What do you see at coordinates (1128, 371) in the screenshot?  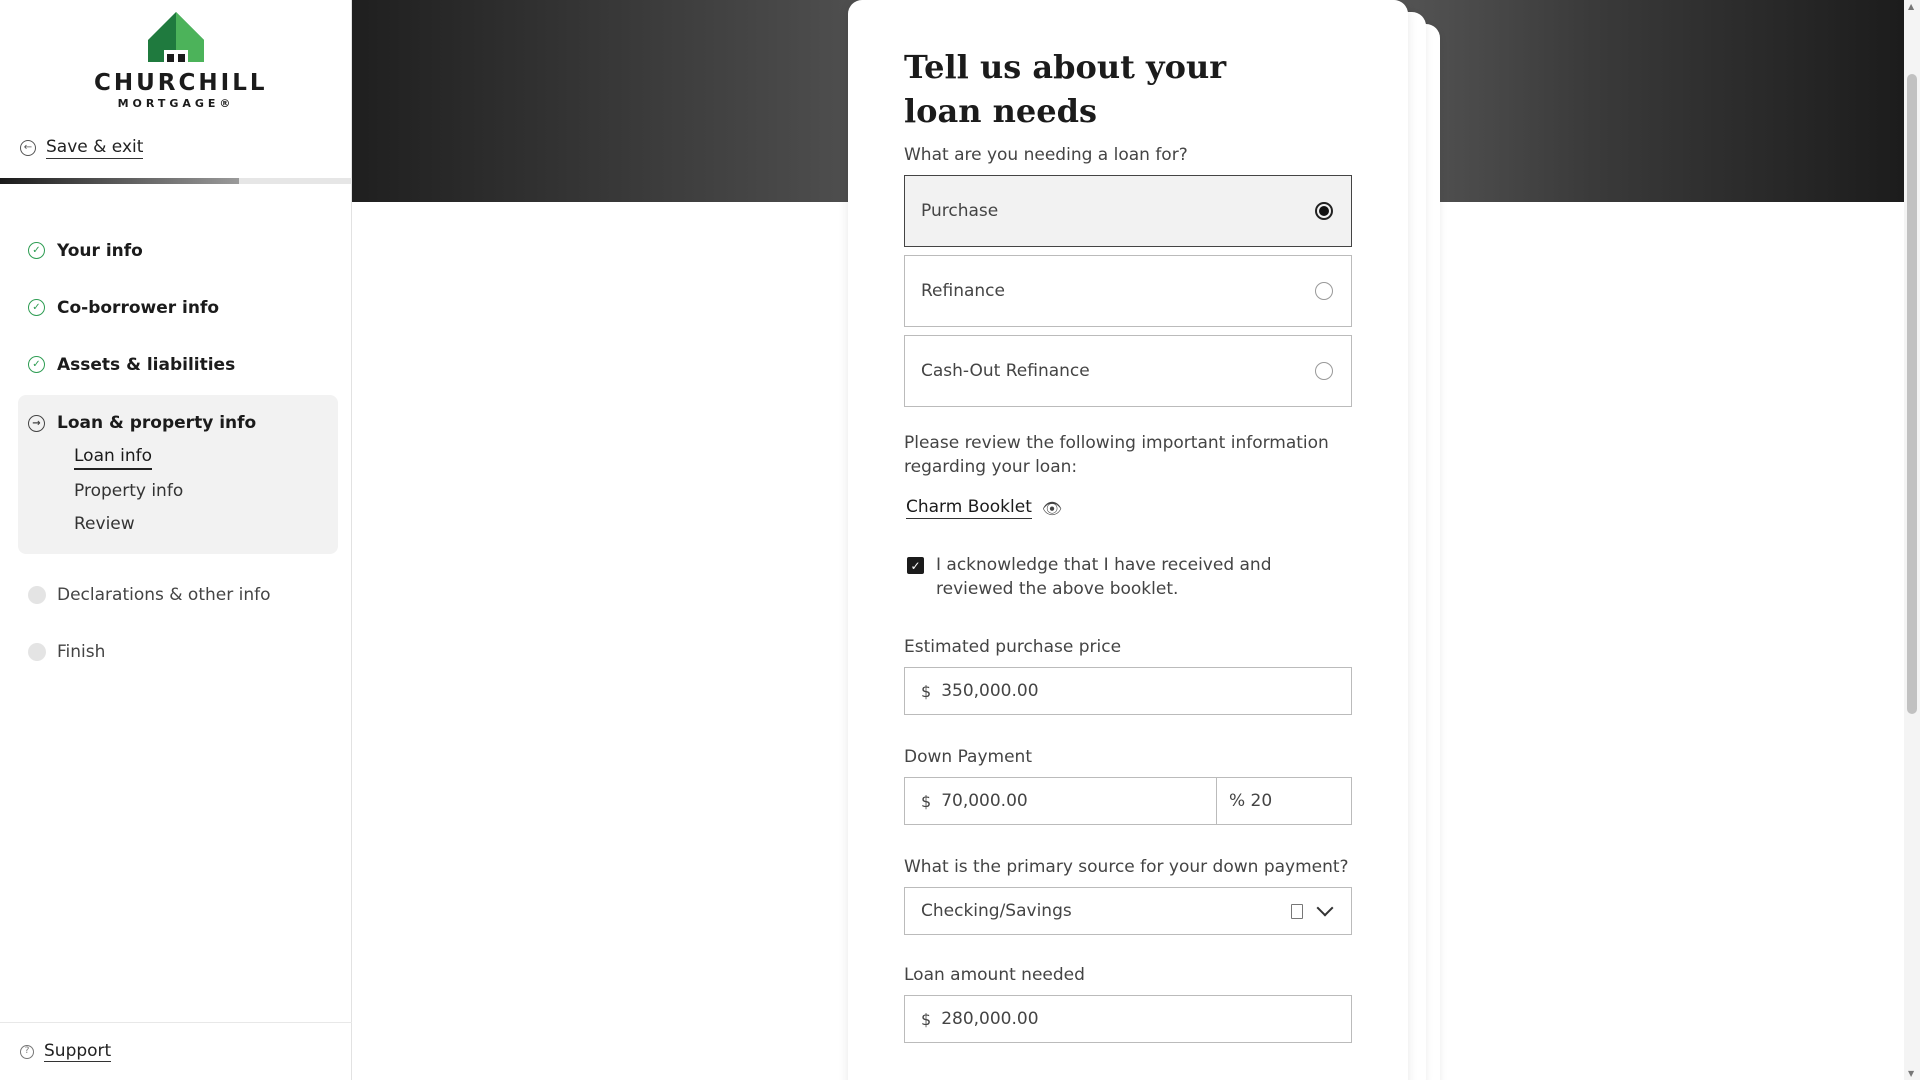 I see `option-cash-out-refinance: Cash-Out Refinance` at bounding box center [1128, 371].